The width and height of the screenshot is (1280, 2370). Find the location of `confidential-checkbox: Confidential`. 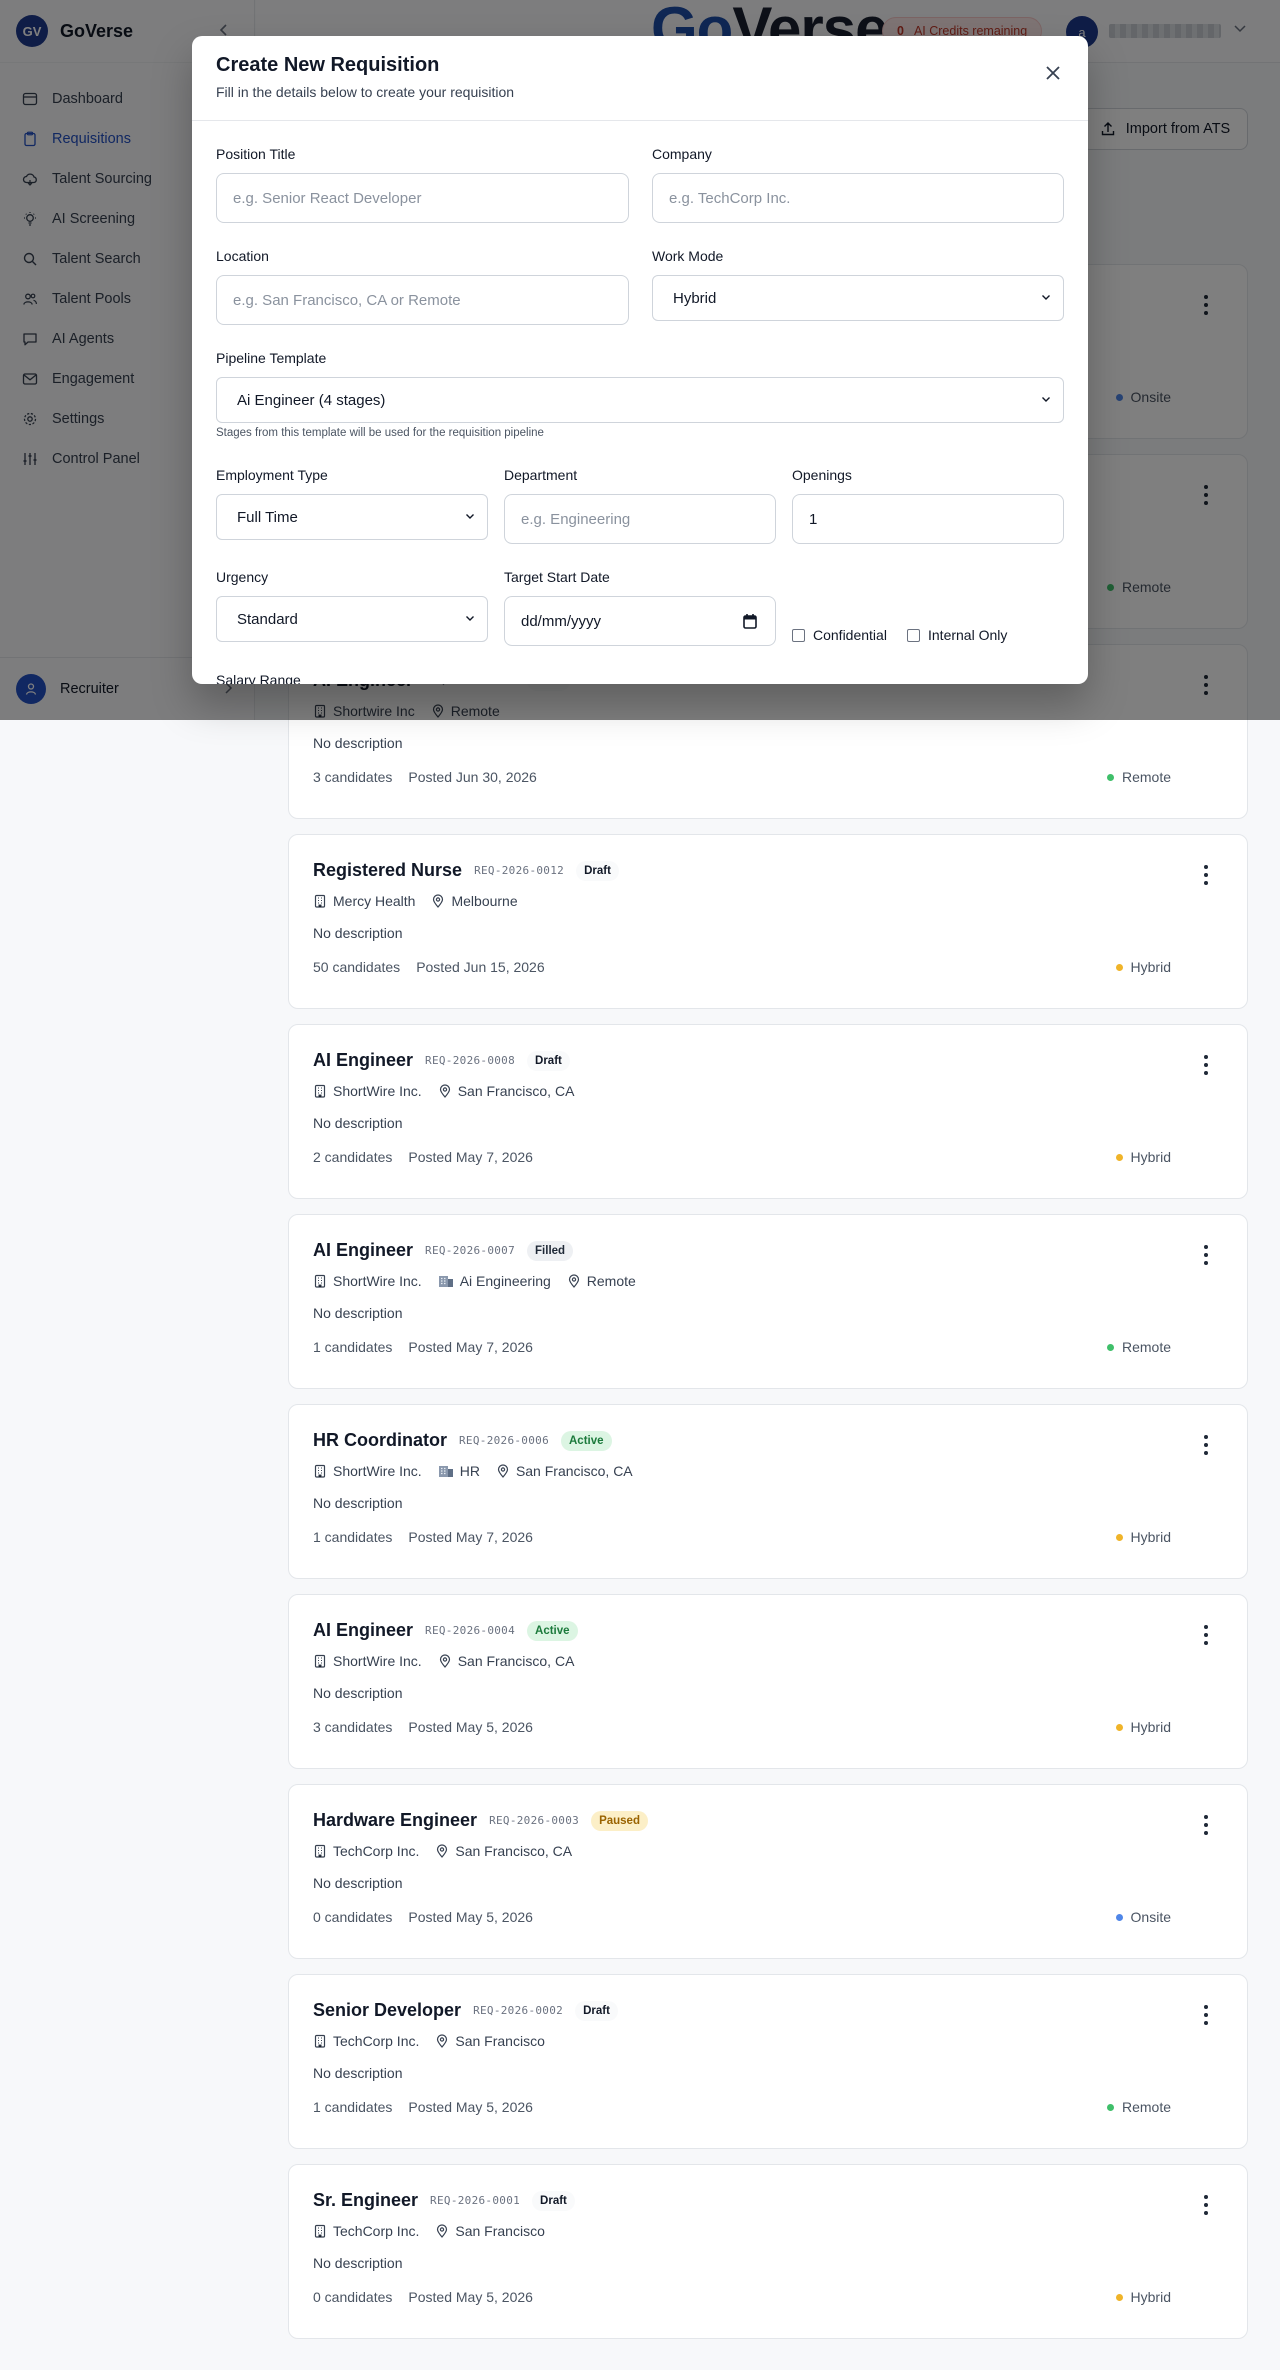

confidential-checkbox: Confidential is located at coordinates (839, 635).